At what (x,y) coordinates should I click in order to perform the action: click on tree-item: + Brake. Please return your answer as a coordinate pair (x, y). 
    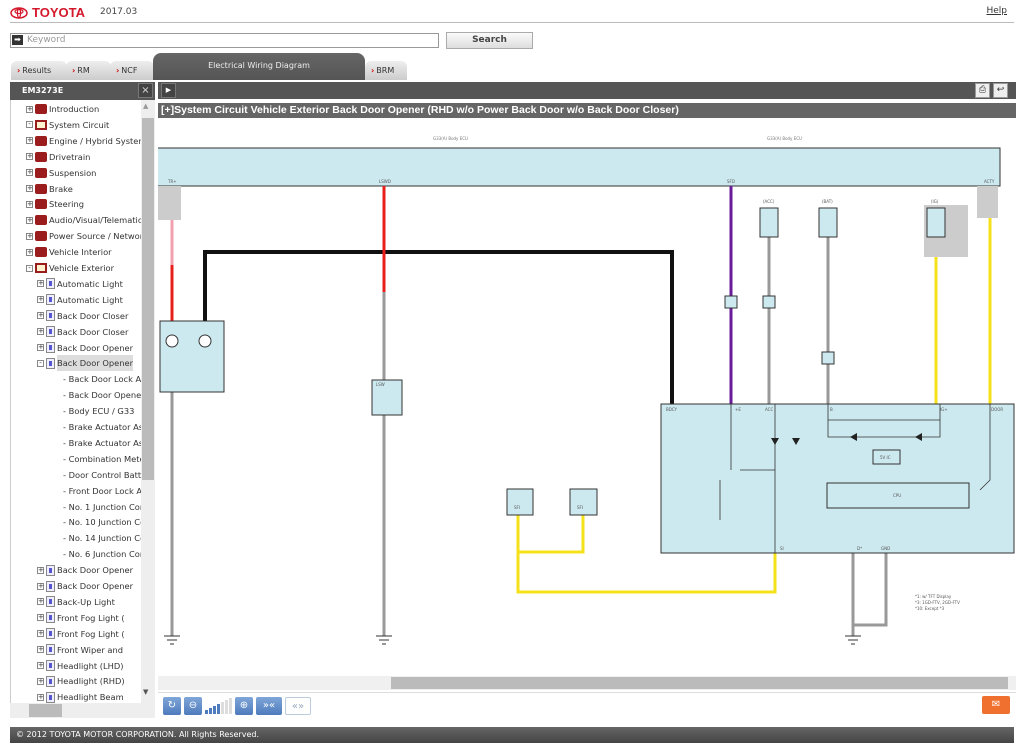
    Looking at the image, I should click on (83, 189).